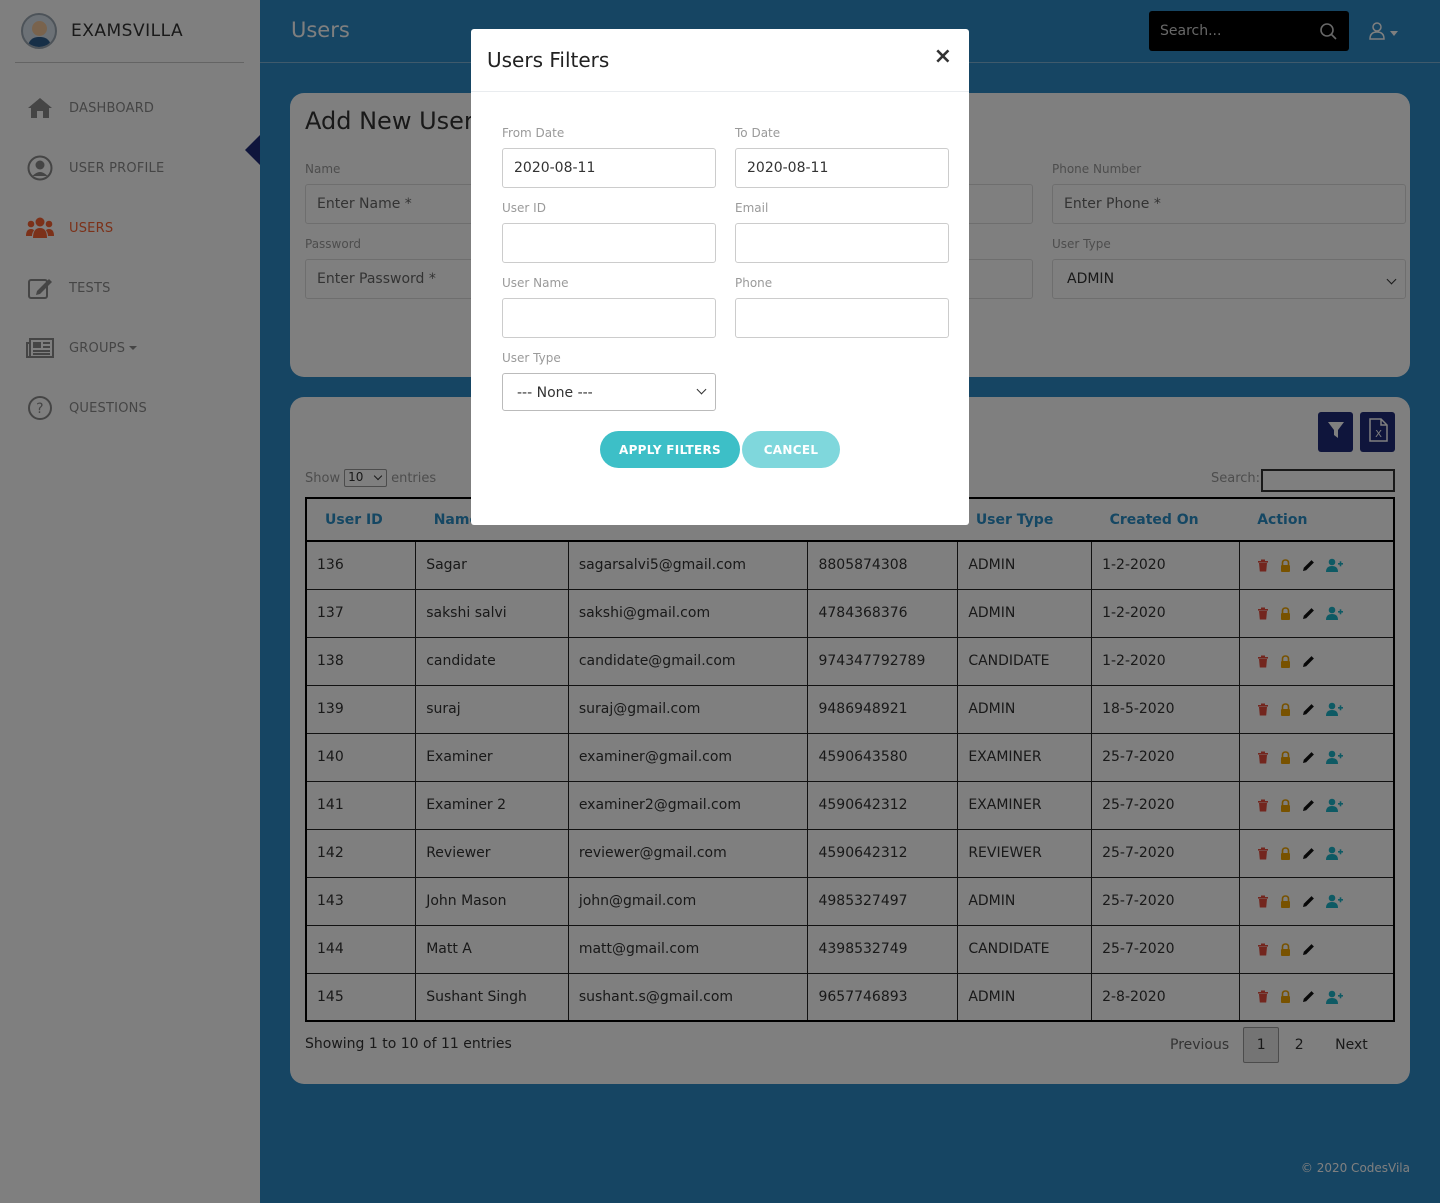 This screenshot has width=1440, height=1203. I want to click on to-date-label: To Date, so click(758, 133).